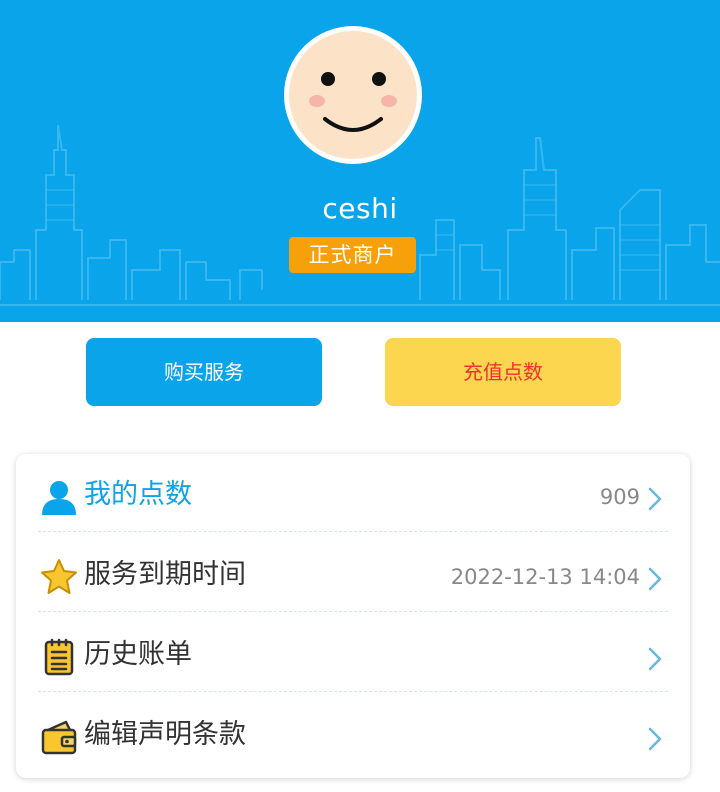 This screenshot has width=720, height=792. I want to click on menu-item-label: 服务到期时间, so click(165, 574).